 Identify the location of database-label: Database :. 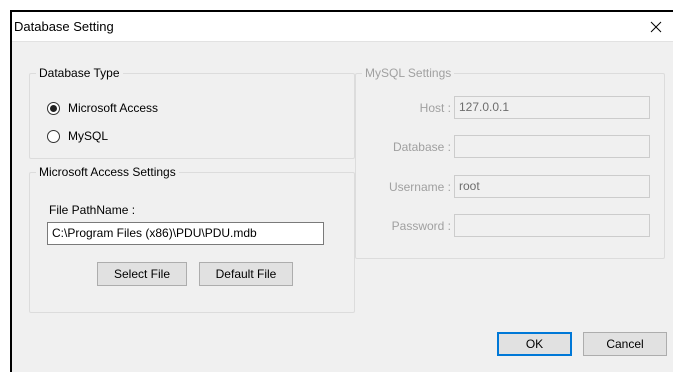
(421, 147).